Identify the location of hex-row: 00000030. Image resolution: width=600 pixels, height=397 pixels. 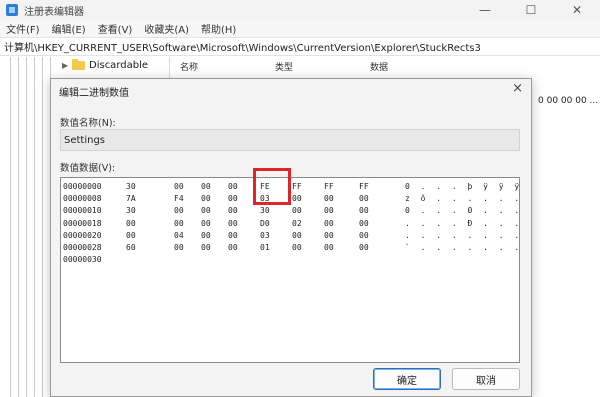
(290, 260).